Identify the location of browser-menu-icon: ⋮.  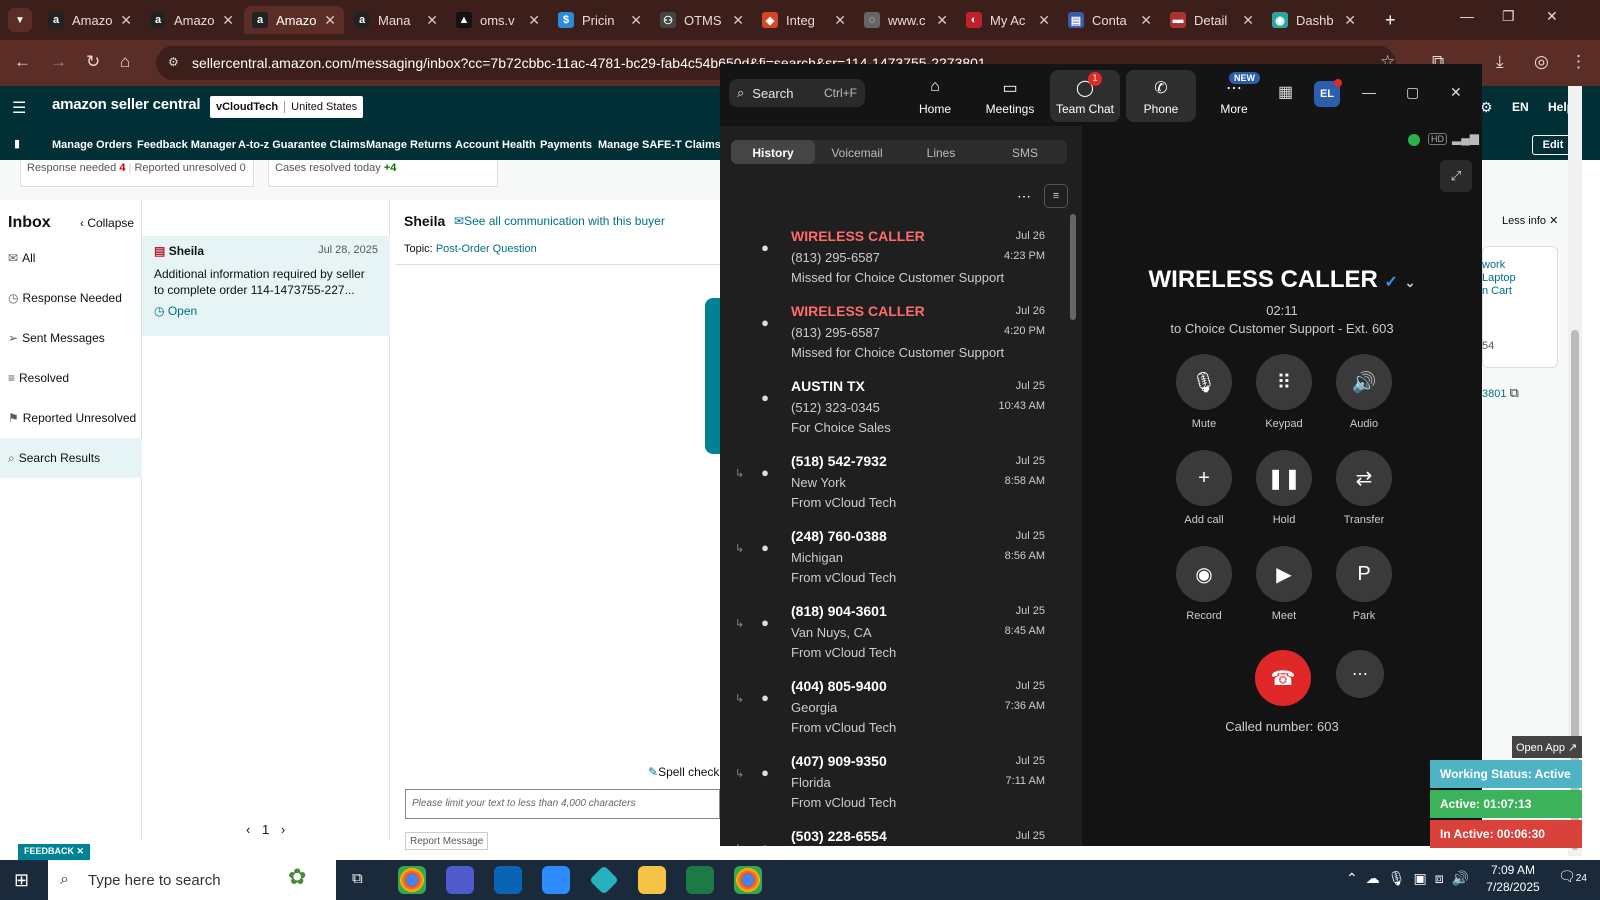
(1578, 62).